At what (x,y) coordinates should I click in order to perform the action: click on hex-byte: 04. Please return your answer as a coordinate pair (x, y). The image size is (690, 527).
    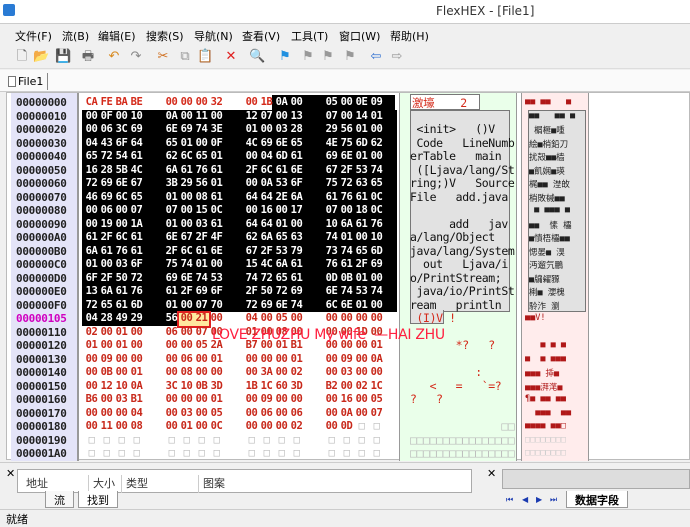
    Looking at the image, I should click on (91, 143).